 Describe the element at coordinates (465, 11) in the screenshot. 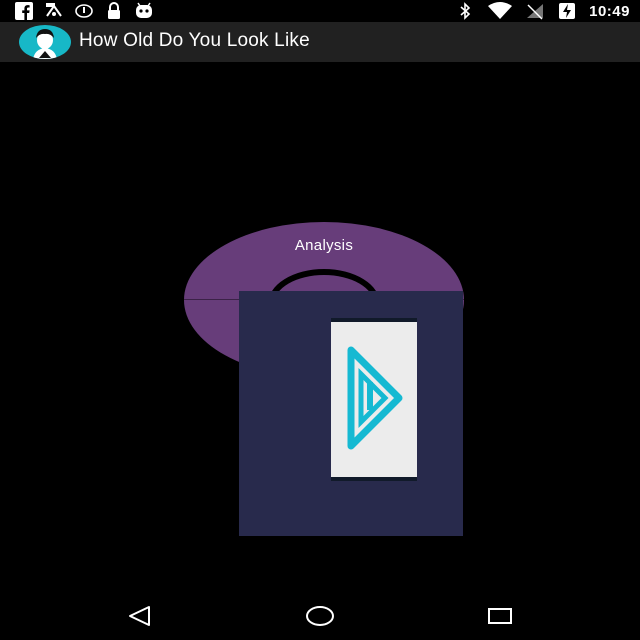

I see `bluetooth-icon` at that location.